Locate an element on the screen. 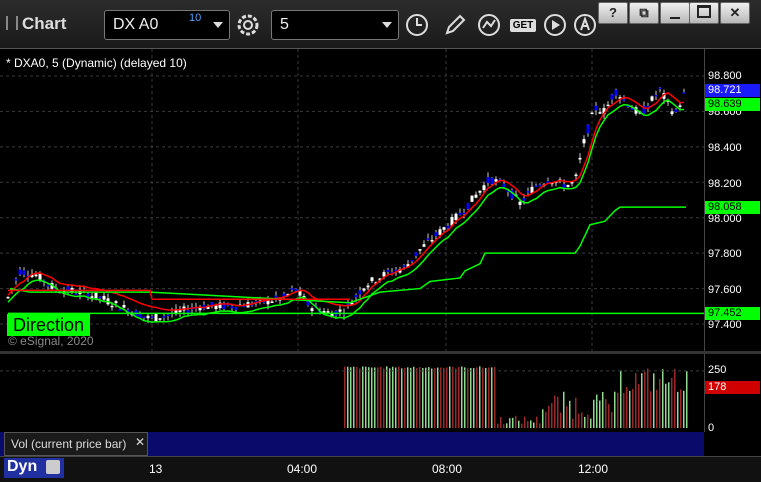 The width and height of the screenshot is (761, 482). time-axis is located at coordinates (380, 469).